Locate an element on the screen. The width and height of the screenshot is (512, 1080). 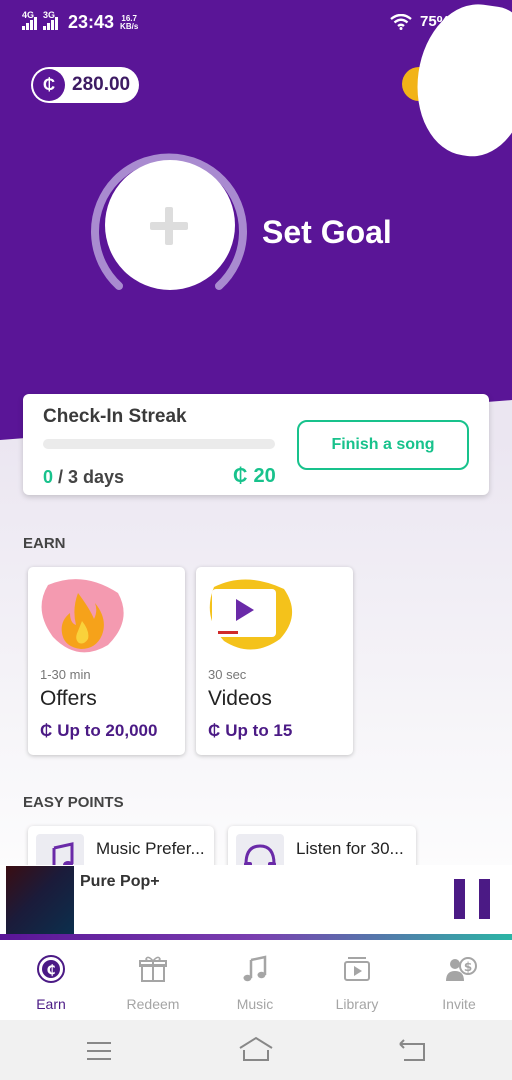
nav-label: Library is located at coordinates (357, 1004).